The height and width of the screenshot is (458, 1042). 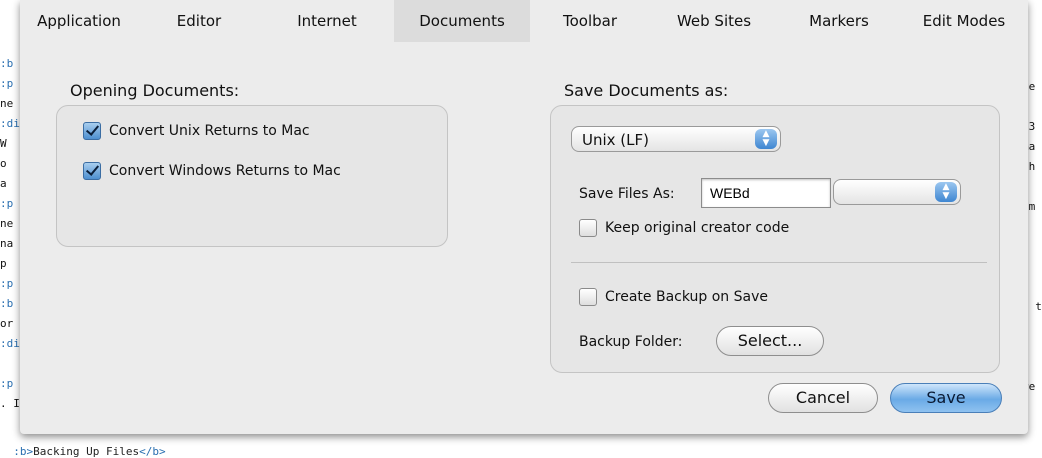 I want to click on save-button: Save, so click(x=946, y=398).